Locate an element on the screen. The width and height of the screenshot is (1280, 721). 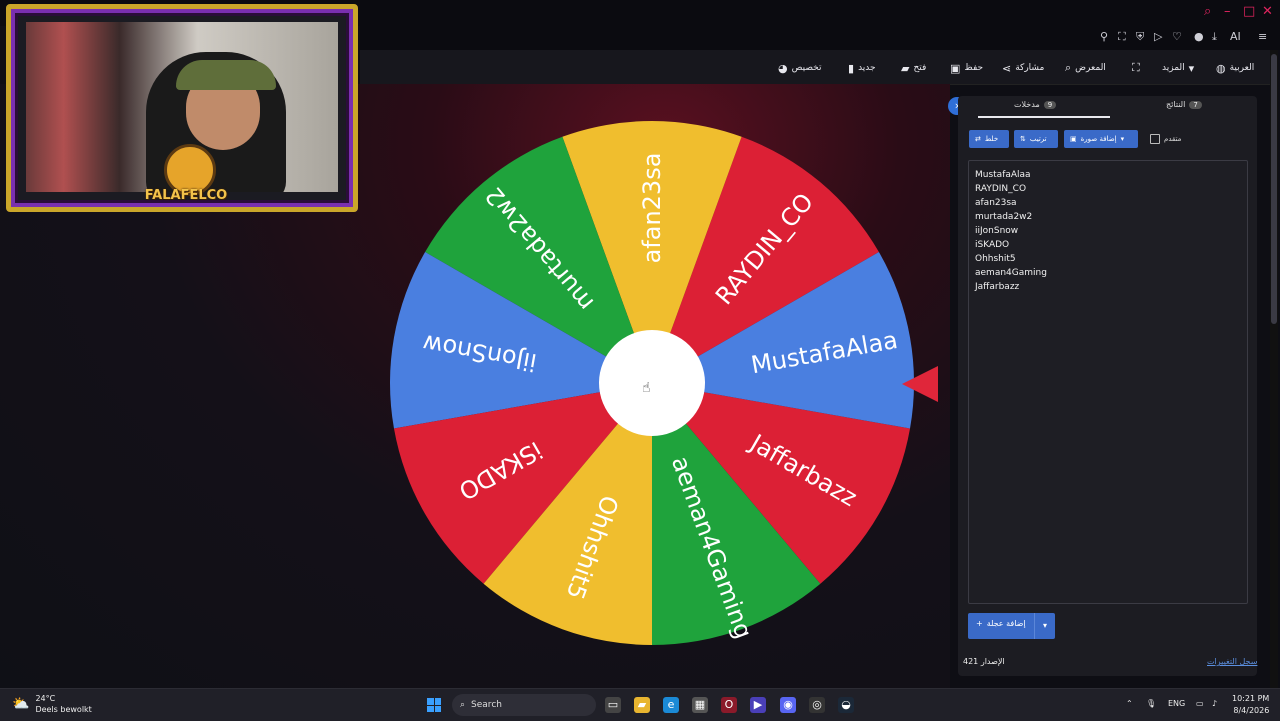
version-number: 421 is located at coordinates (971, 661).